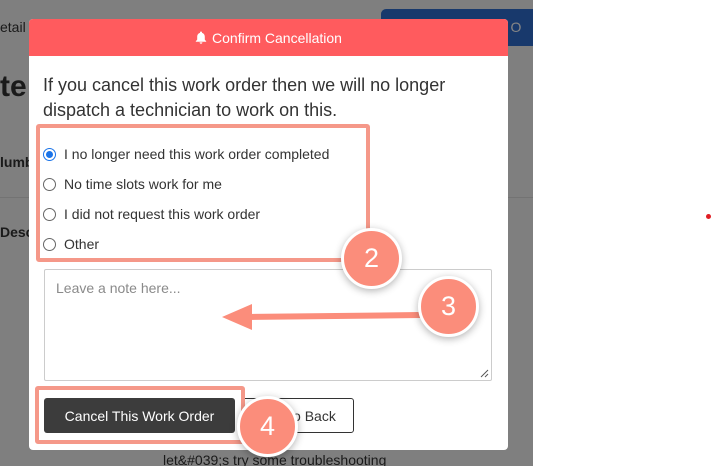 The image size is (714, 466). I want to click on step-badge-2: 2, so click(371, 258).